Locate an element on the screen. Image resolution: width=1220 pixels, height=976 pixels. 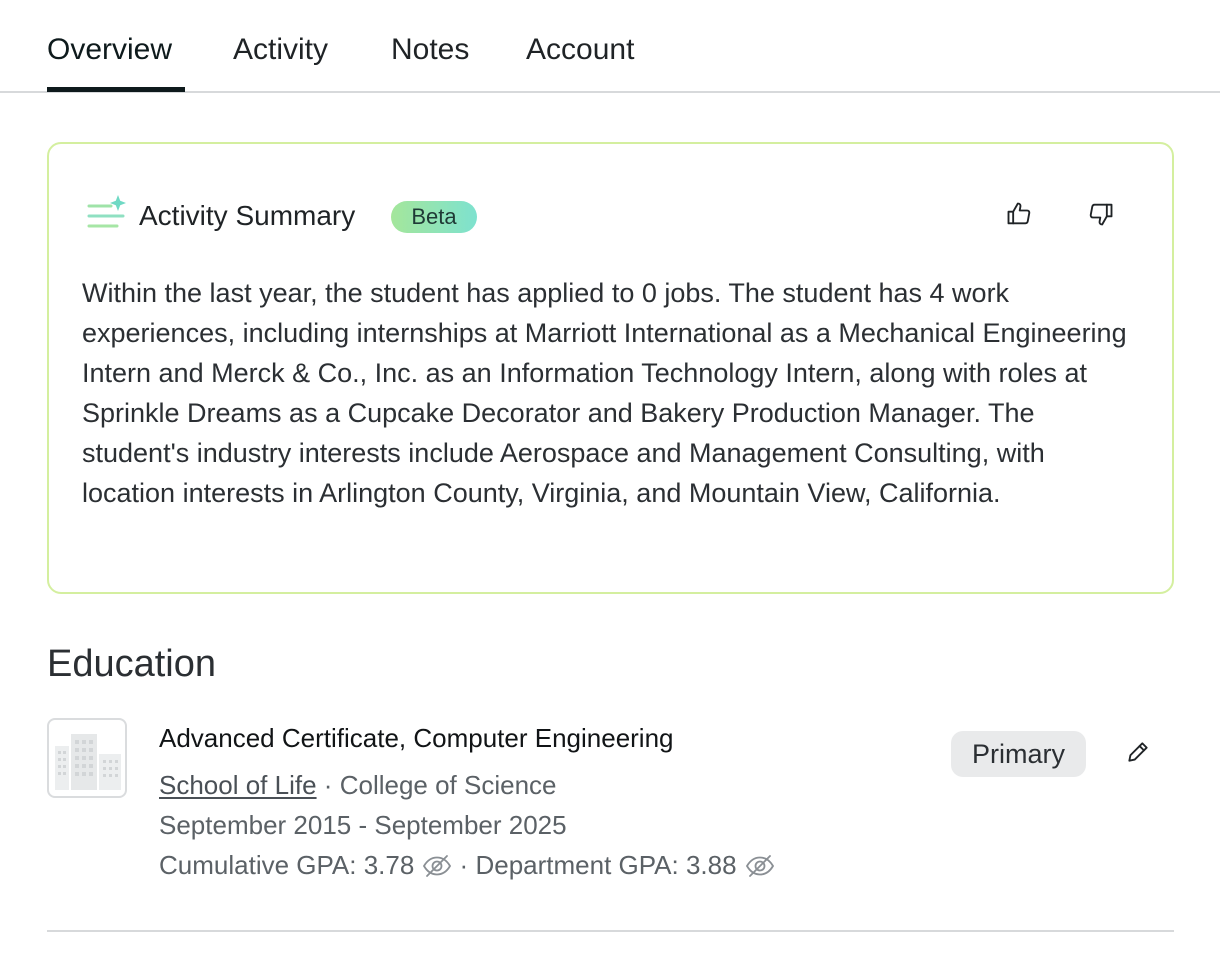
thumbs-up-icon is located at coordinates (1019, 216).